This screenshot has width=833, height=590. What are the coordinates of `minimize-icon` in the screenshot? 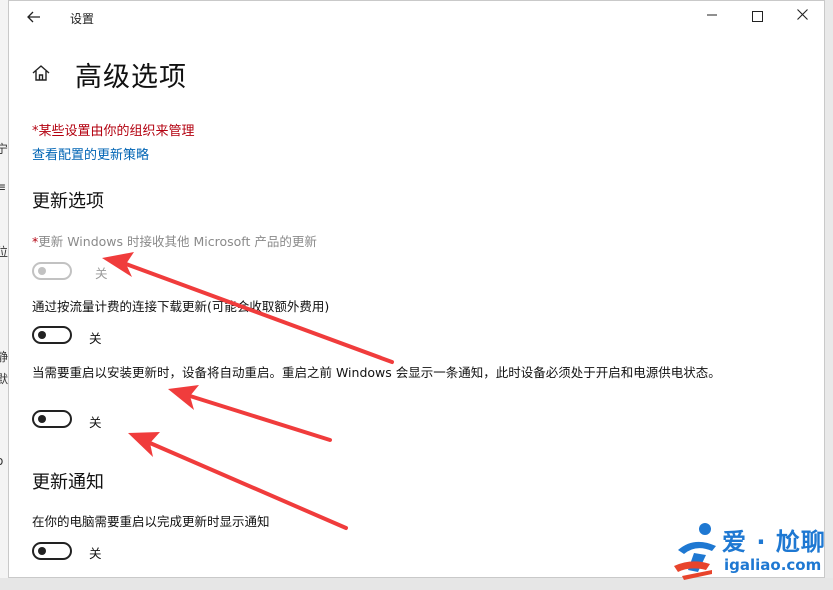 It's located at (711, 15).